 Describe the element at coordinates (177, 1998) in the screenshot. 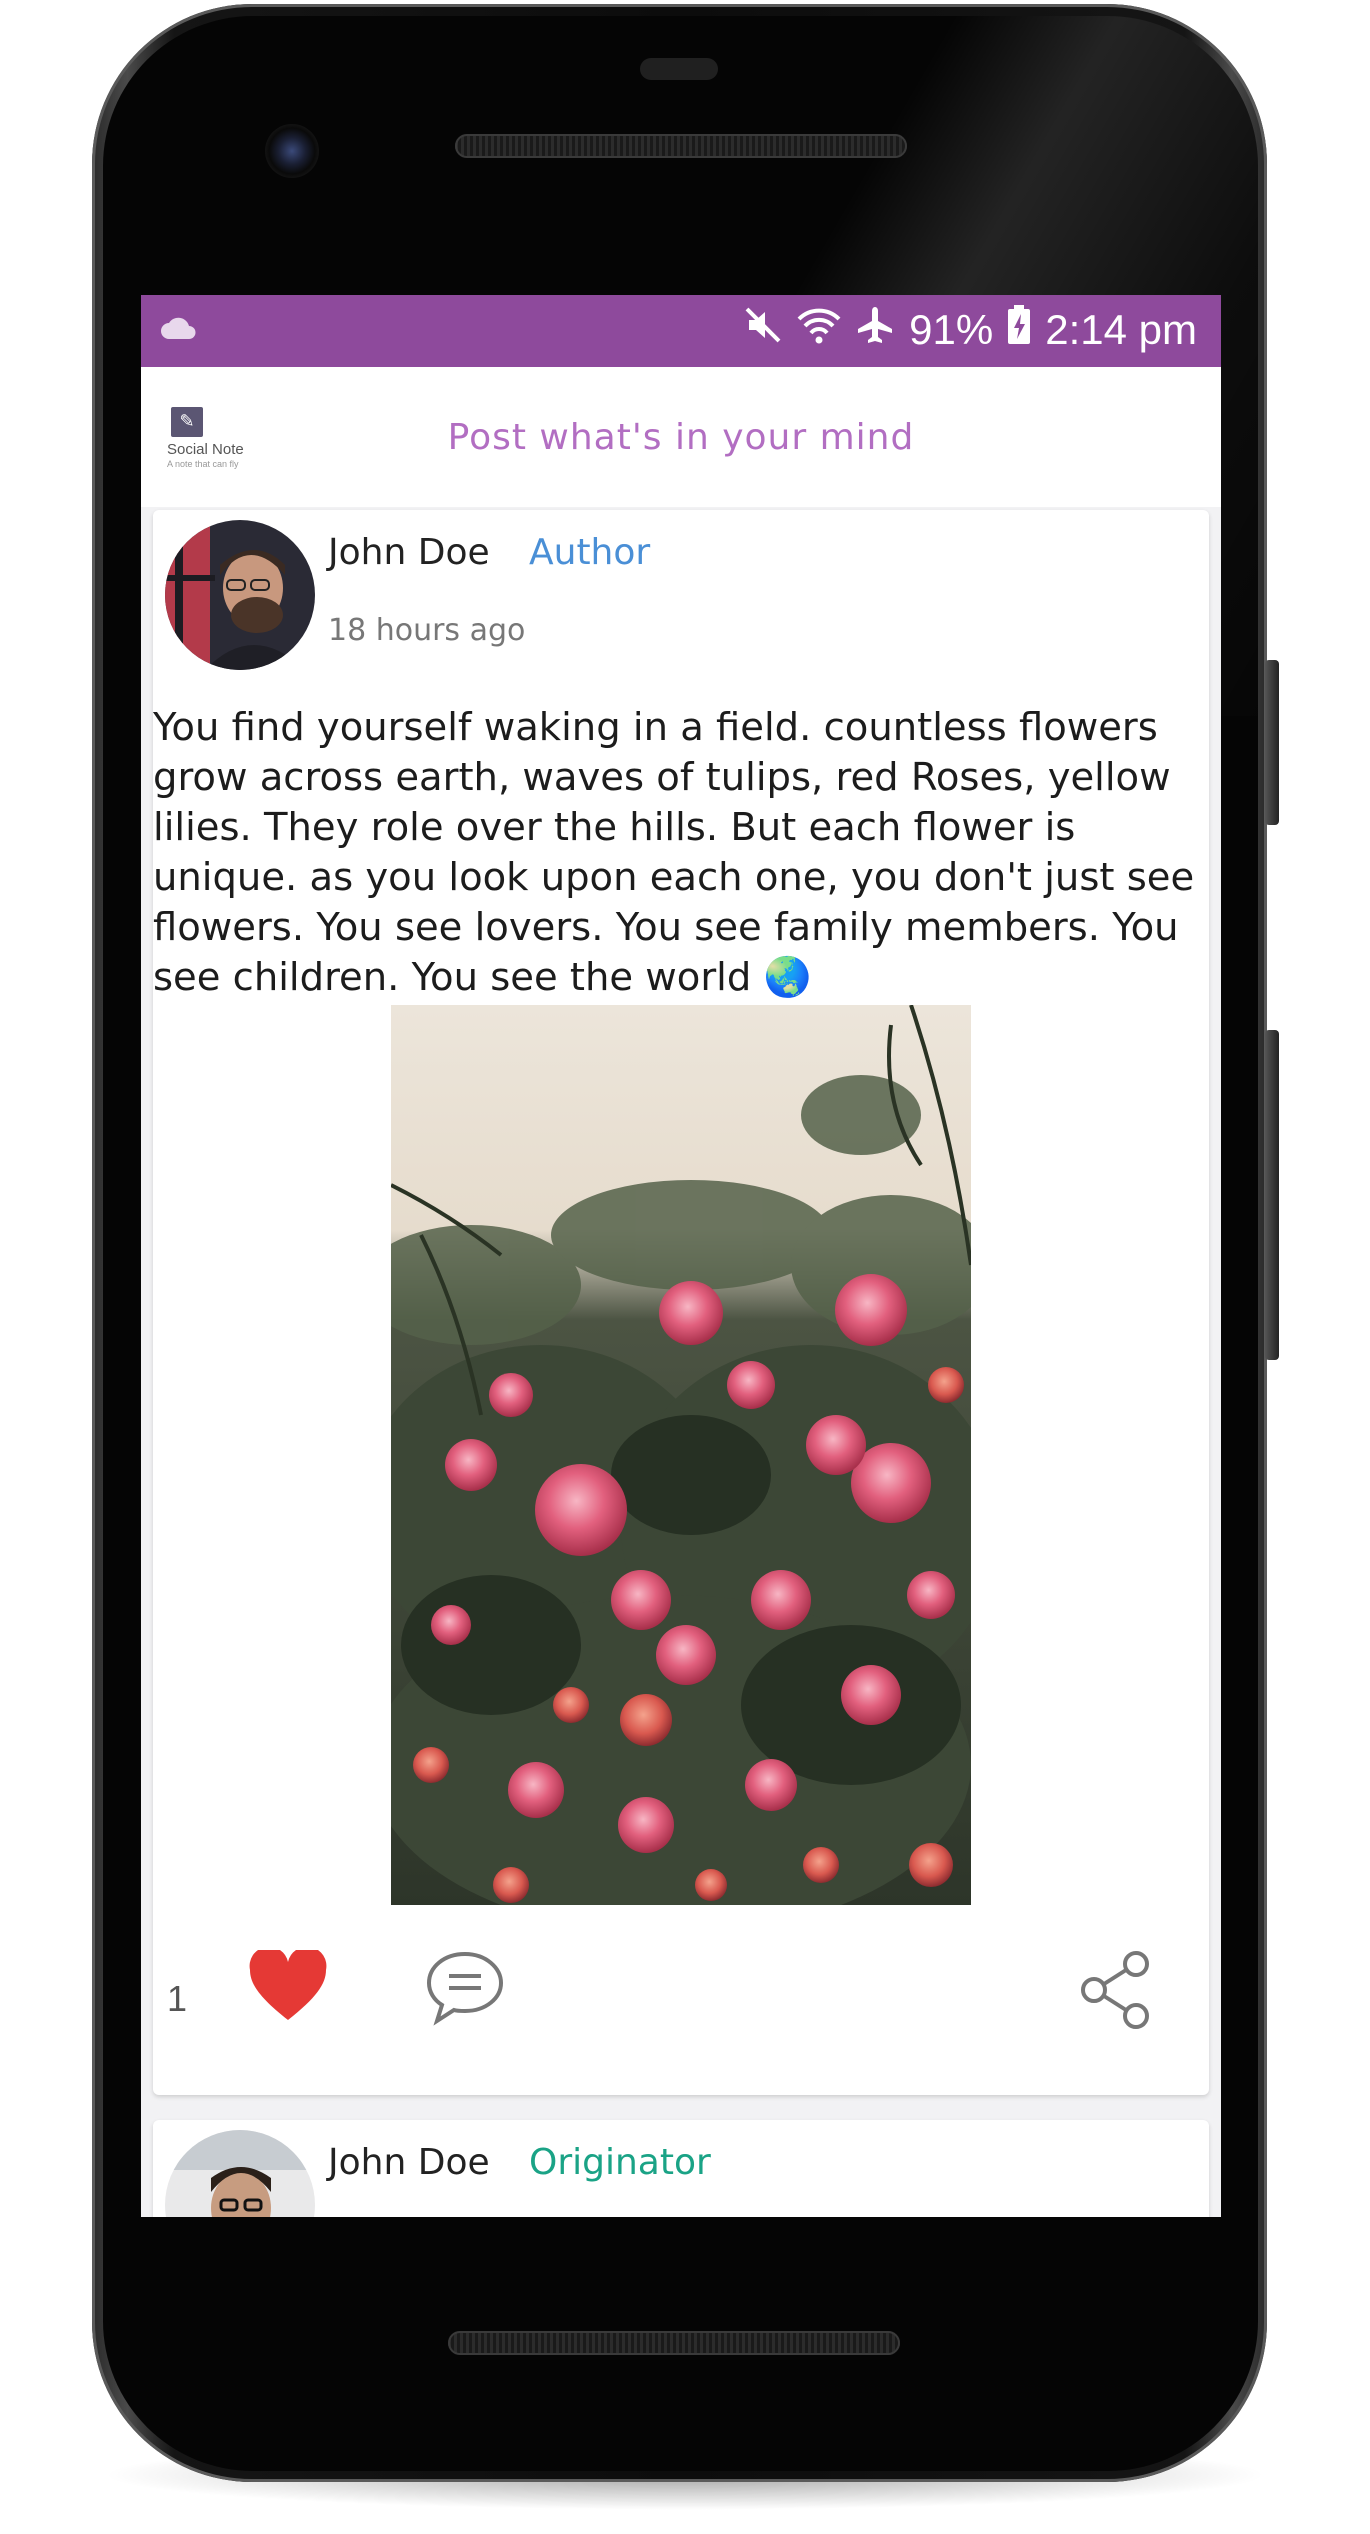

I see `like-count: 1` at that location.